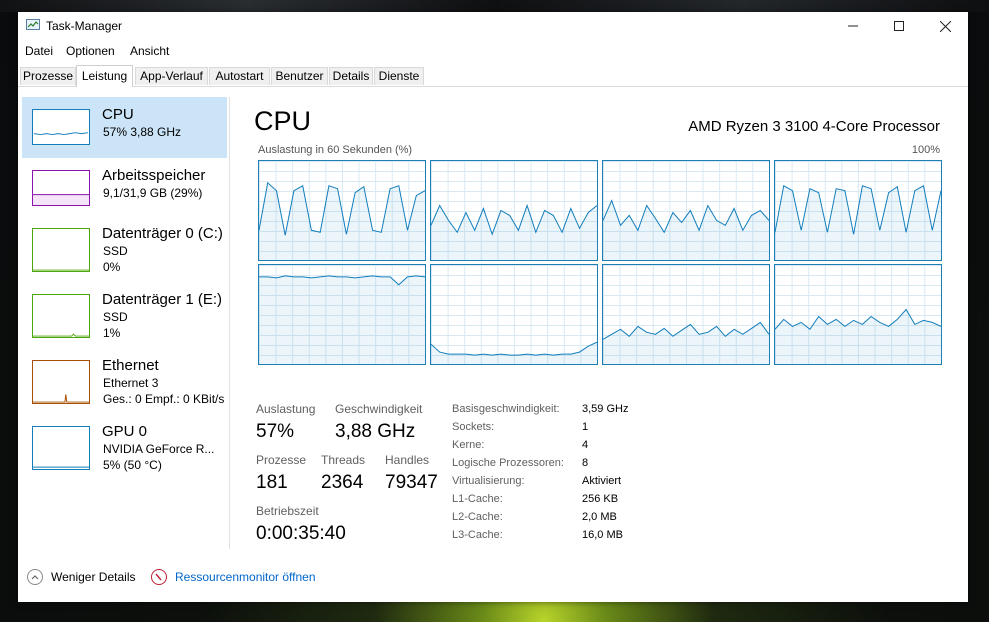 Image resolution: width=989 pixels, height=622 pixels. Describe the element at coordinates (602, 535) in the screenshot. I see `l3-cache-value: 16,0 MB` at that location.